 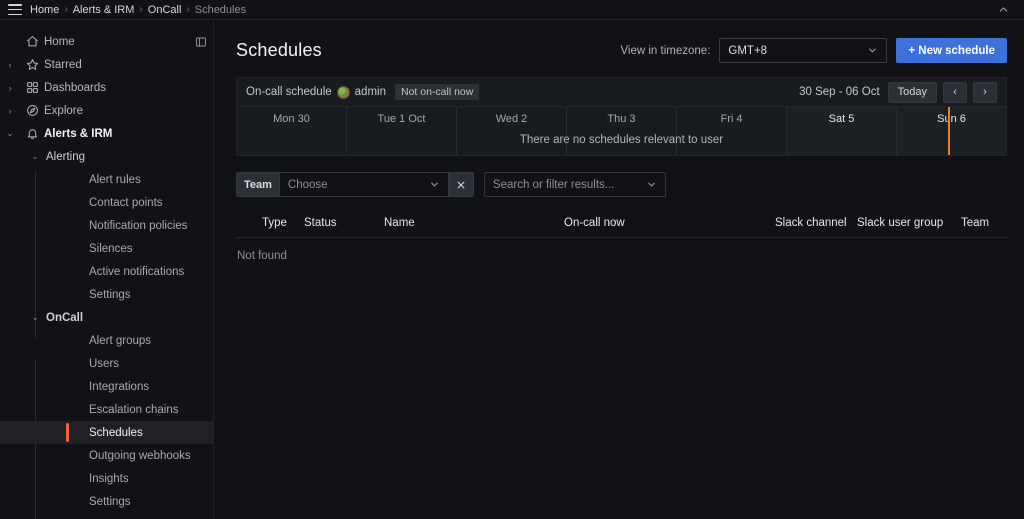 What do you see at coordinates (512, 131) in the screenshot?
I see `day-column: Wed 2` at bounding box center [512, 131].